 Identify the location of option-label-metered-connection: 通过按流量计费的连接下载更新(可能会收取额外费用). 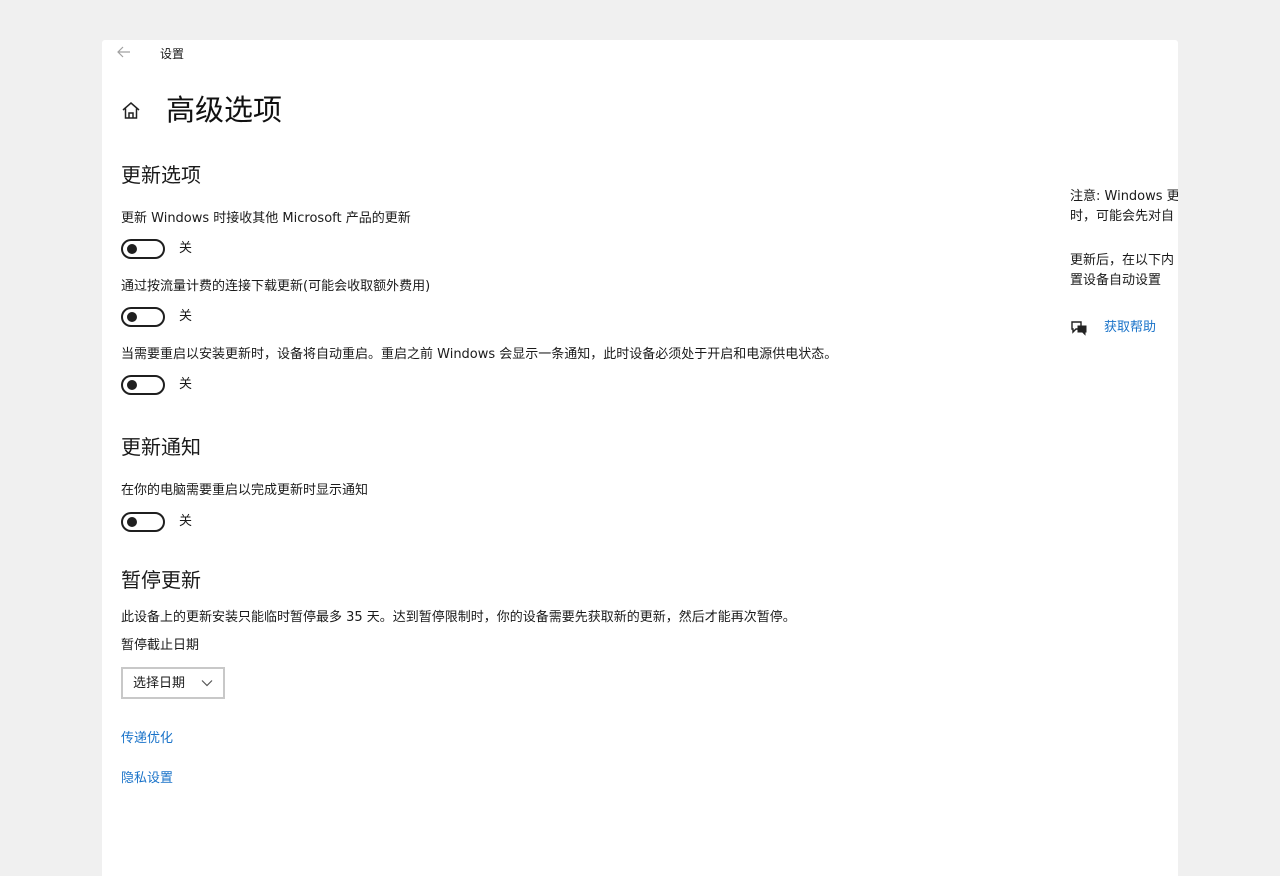
(276, 286).